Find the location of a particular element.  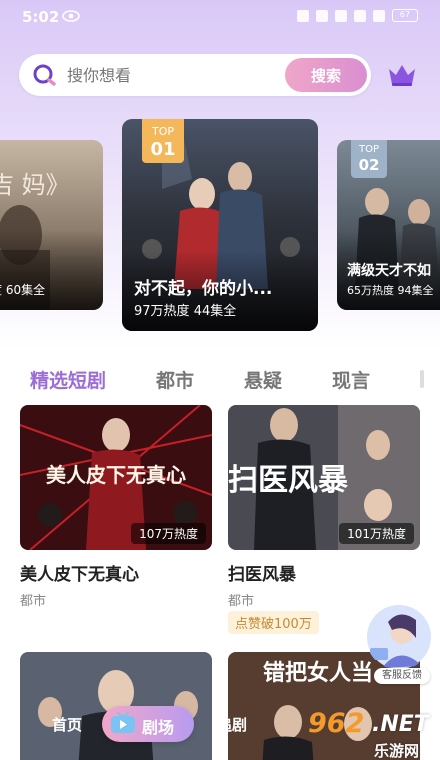

drama-poster: 扫医风暴 101万热度 is located at coordinates (324, 477).